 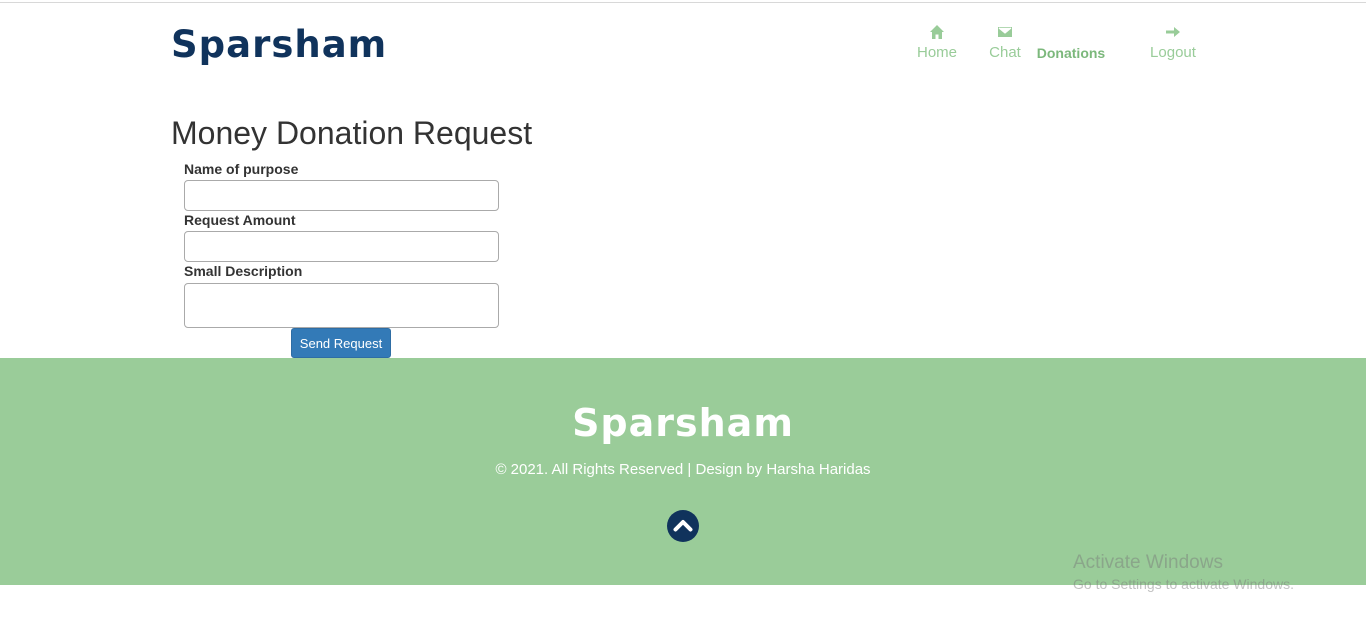 I want to click on site-logo: Sparsham, so click(x=279, y=45).